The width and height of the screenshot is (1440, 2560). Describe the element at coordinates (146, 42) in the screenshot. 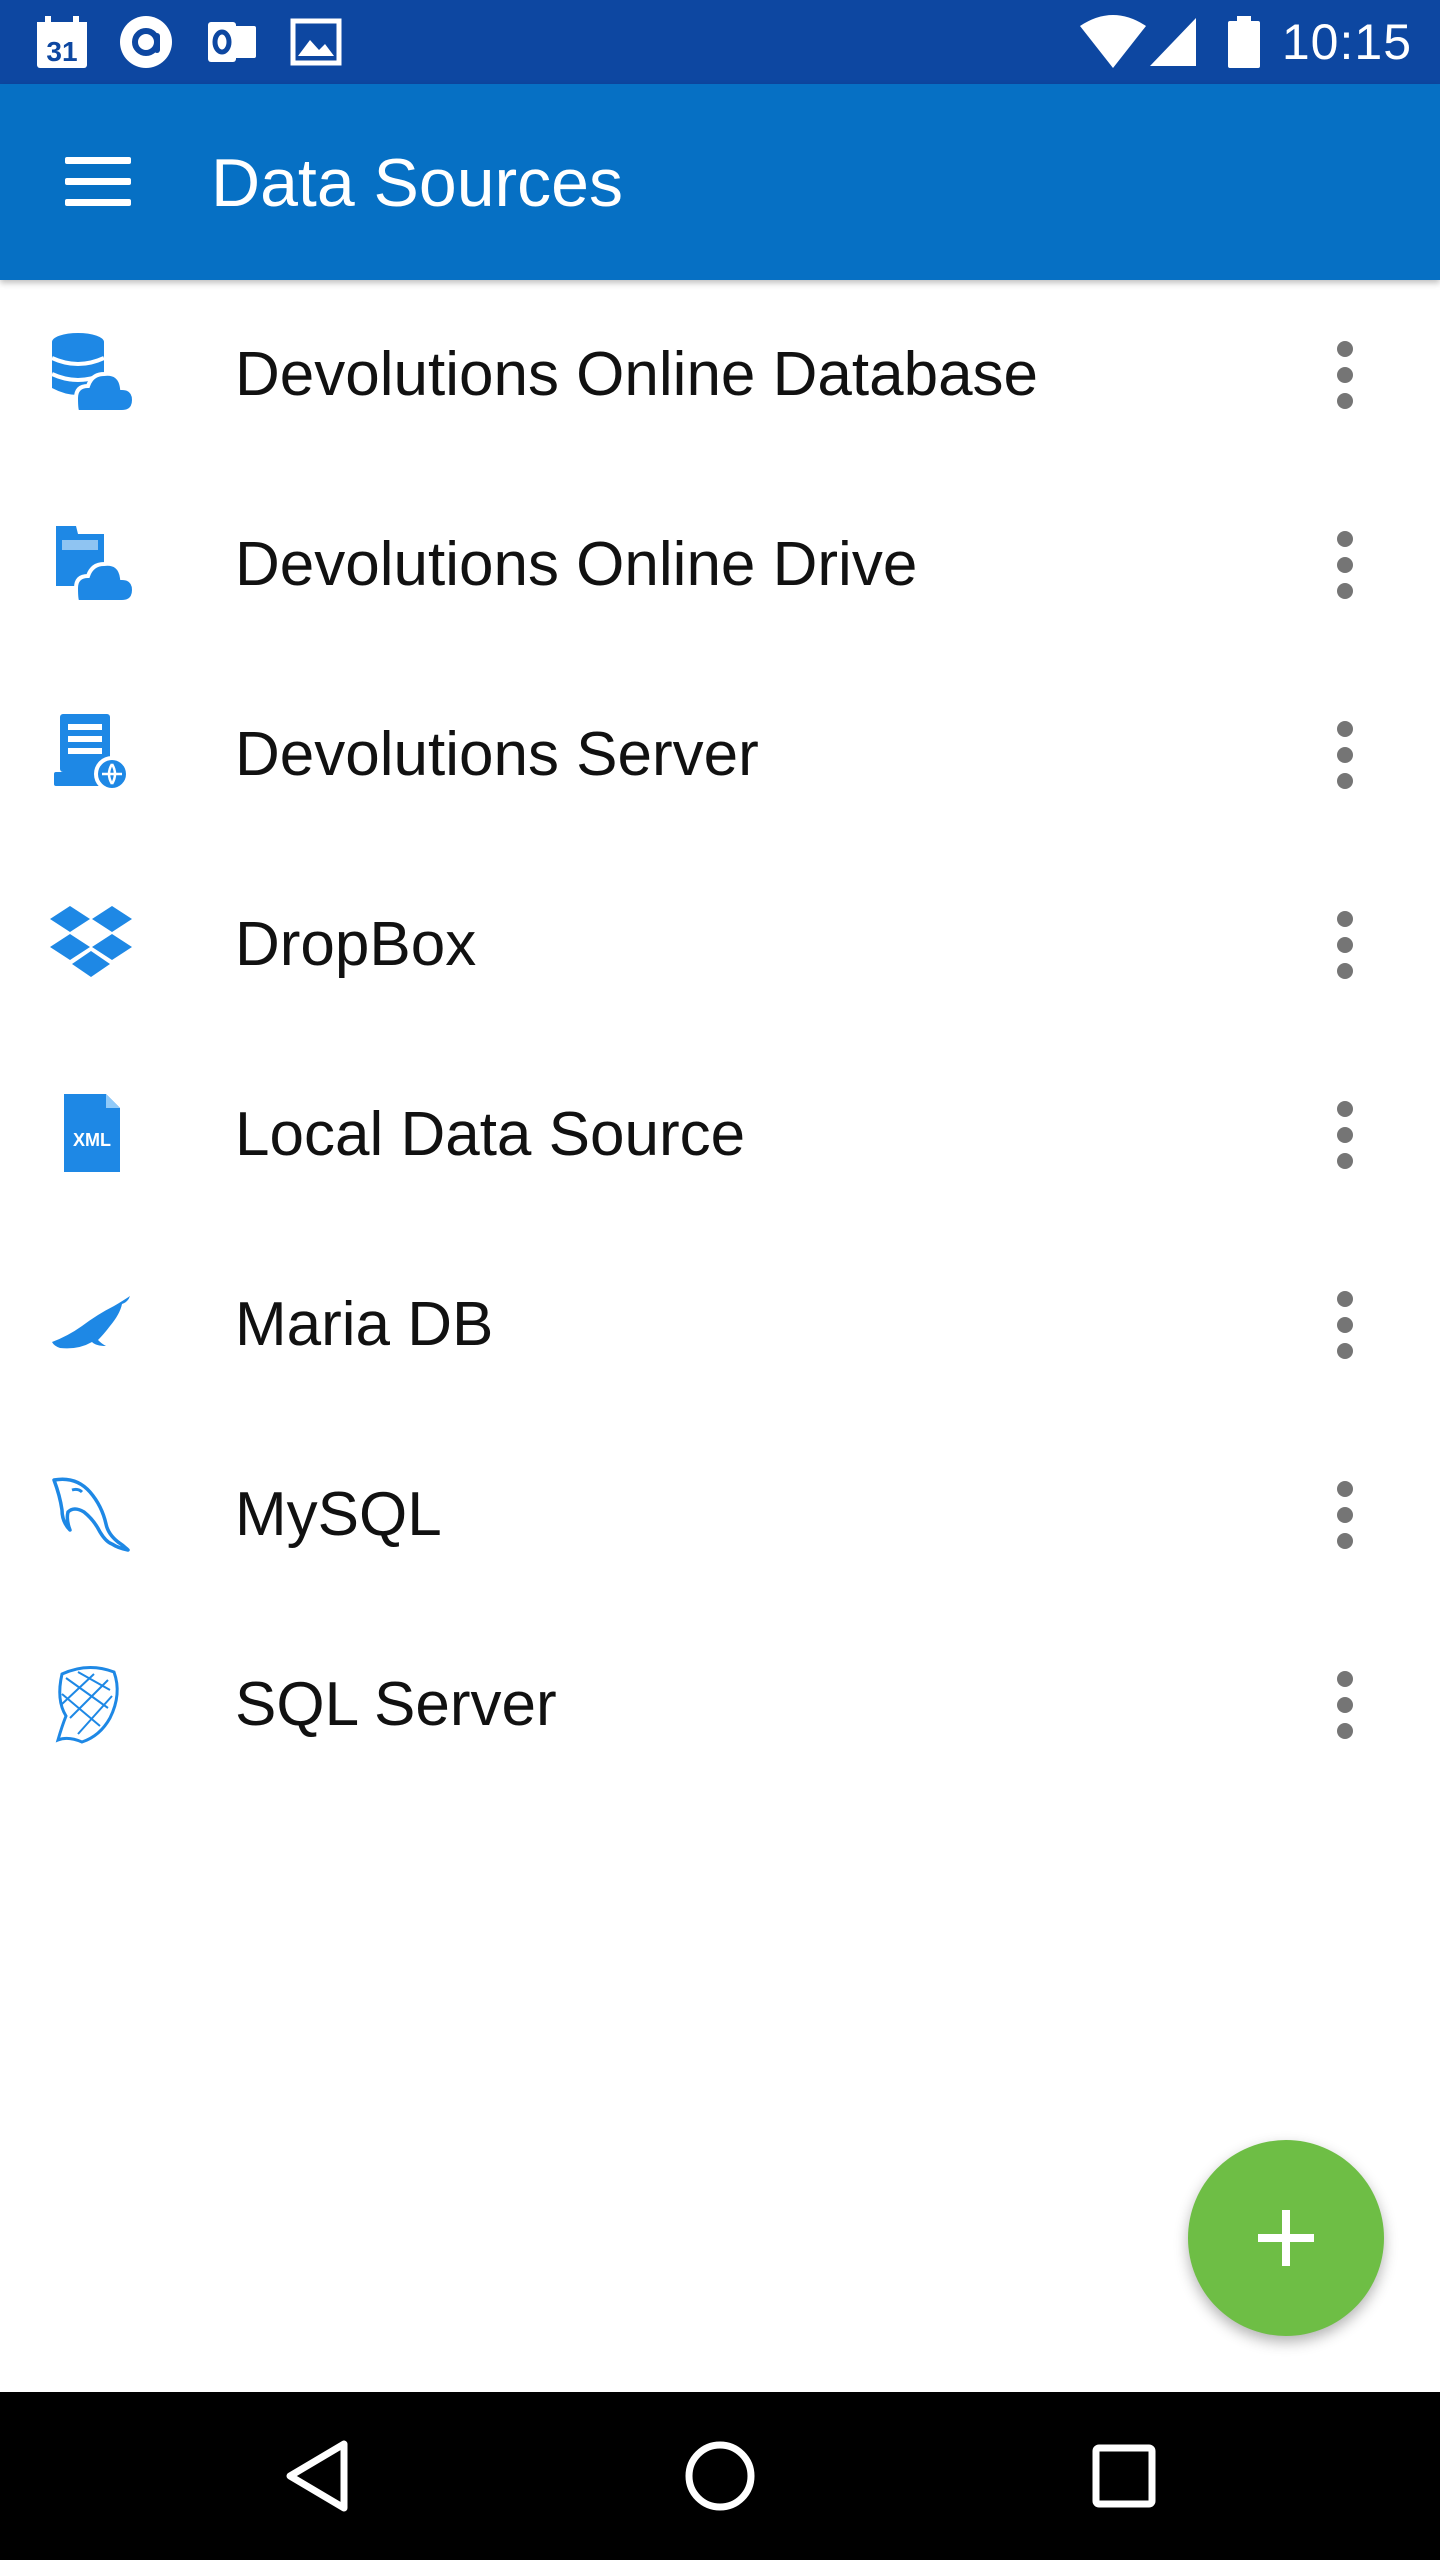

I see `at-sign-icon` at that location.